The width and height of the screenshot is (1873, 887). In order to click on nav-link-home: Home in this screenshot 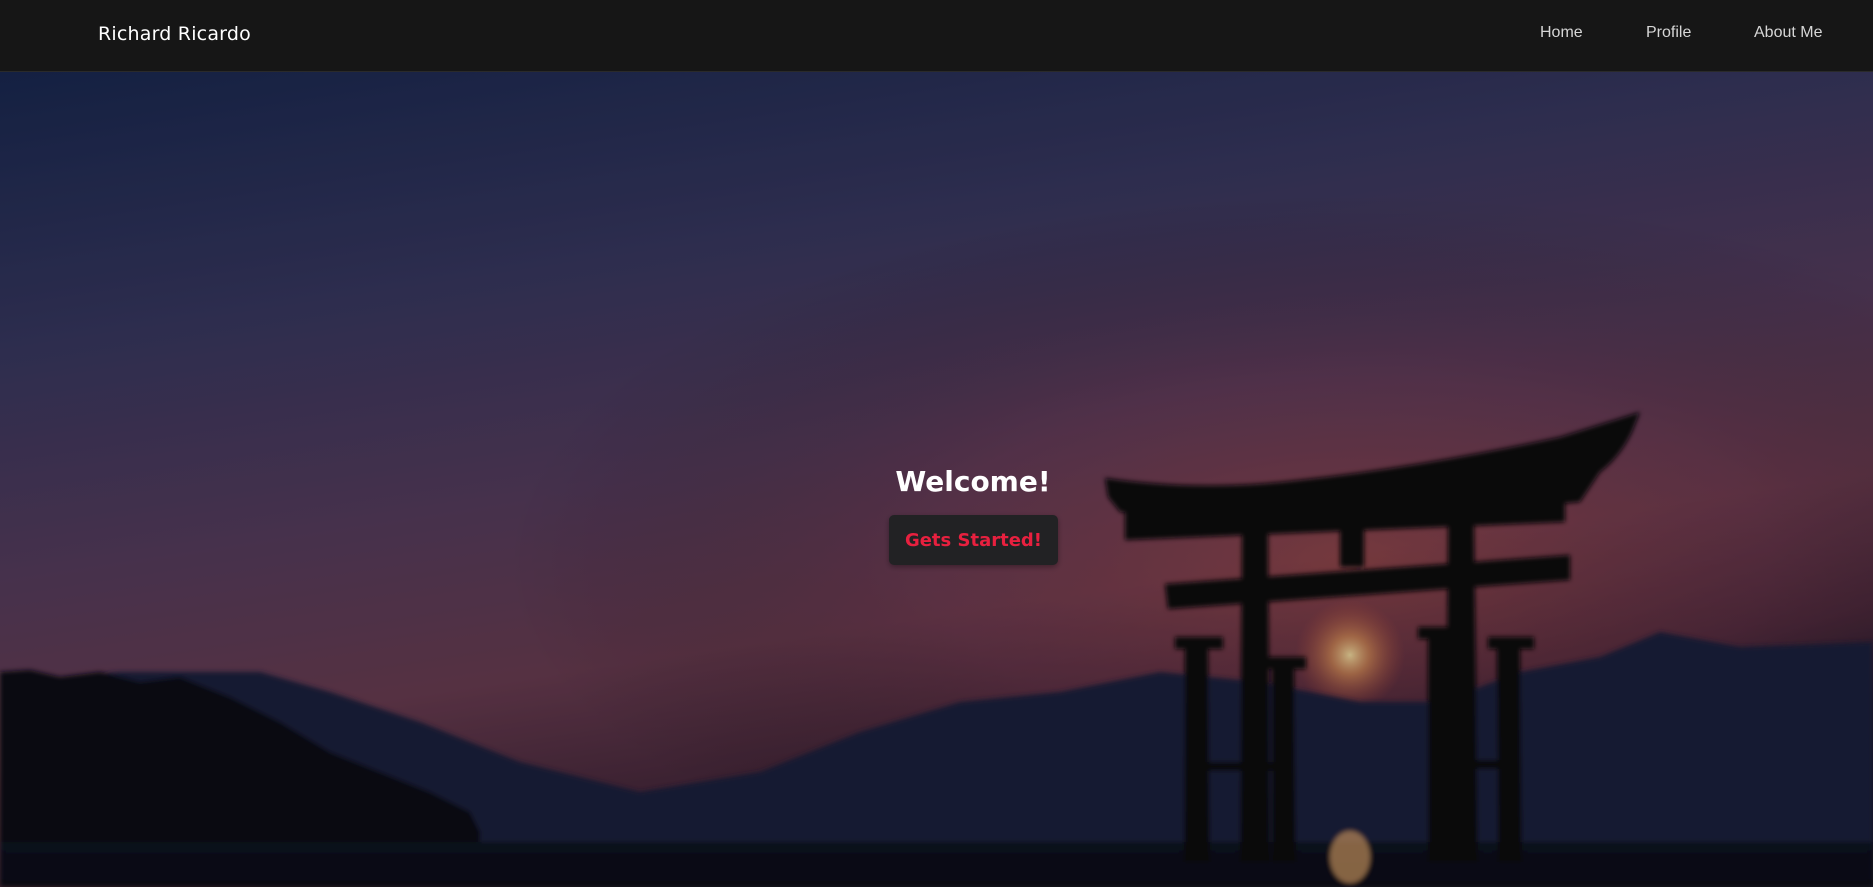, I will do `click(1561, 33)`.